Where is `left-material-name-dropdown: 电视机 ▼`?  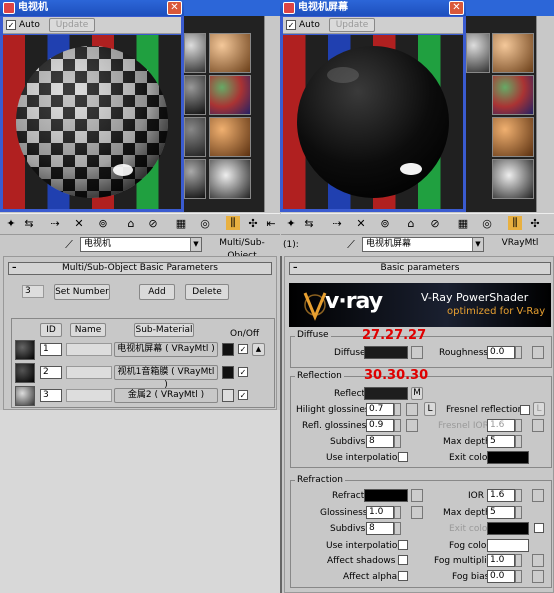 left-material-name-dropdown: 电视机 ▼ is located at coordinates (141, 244).